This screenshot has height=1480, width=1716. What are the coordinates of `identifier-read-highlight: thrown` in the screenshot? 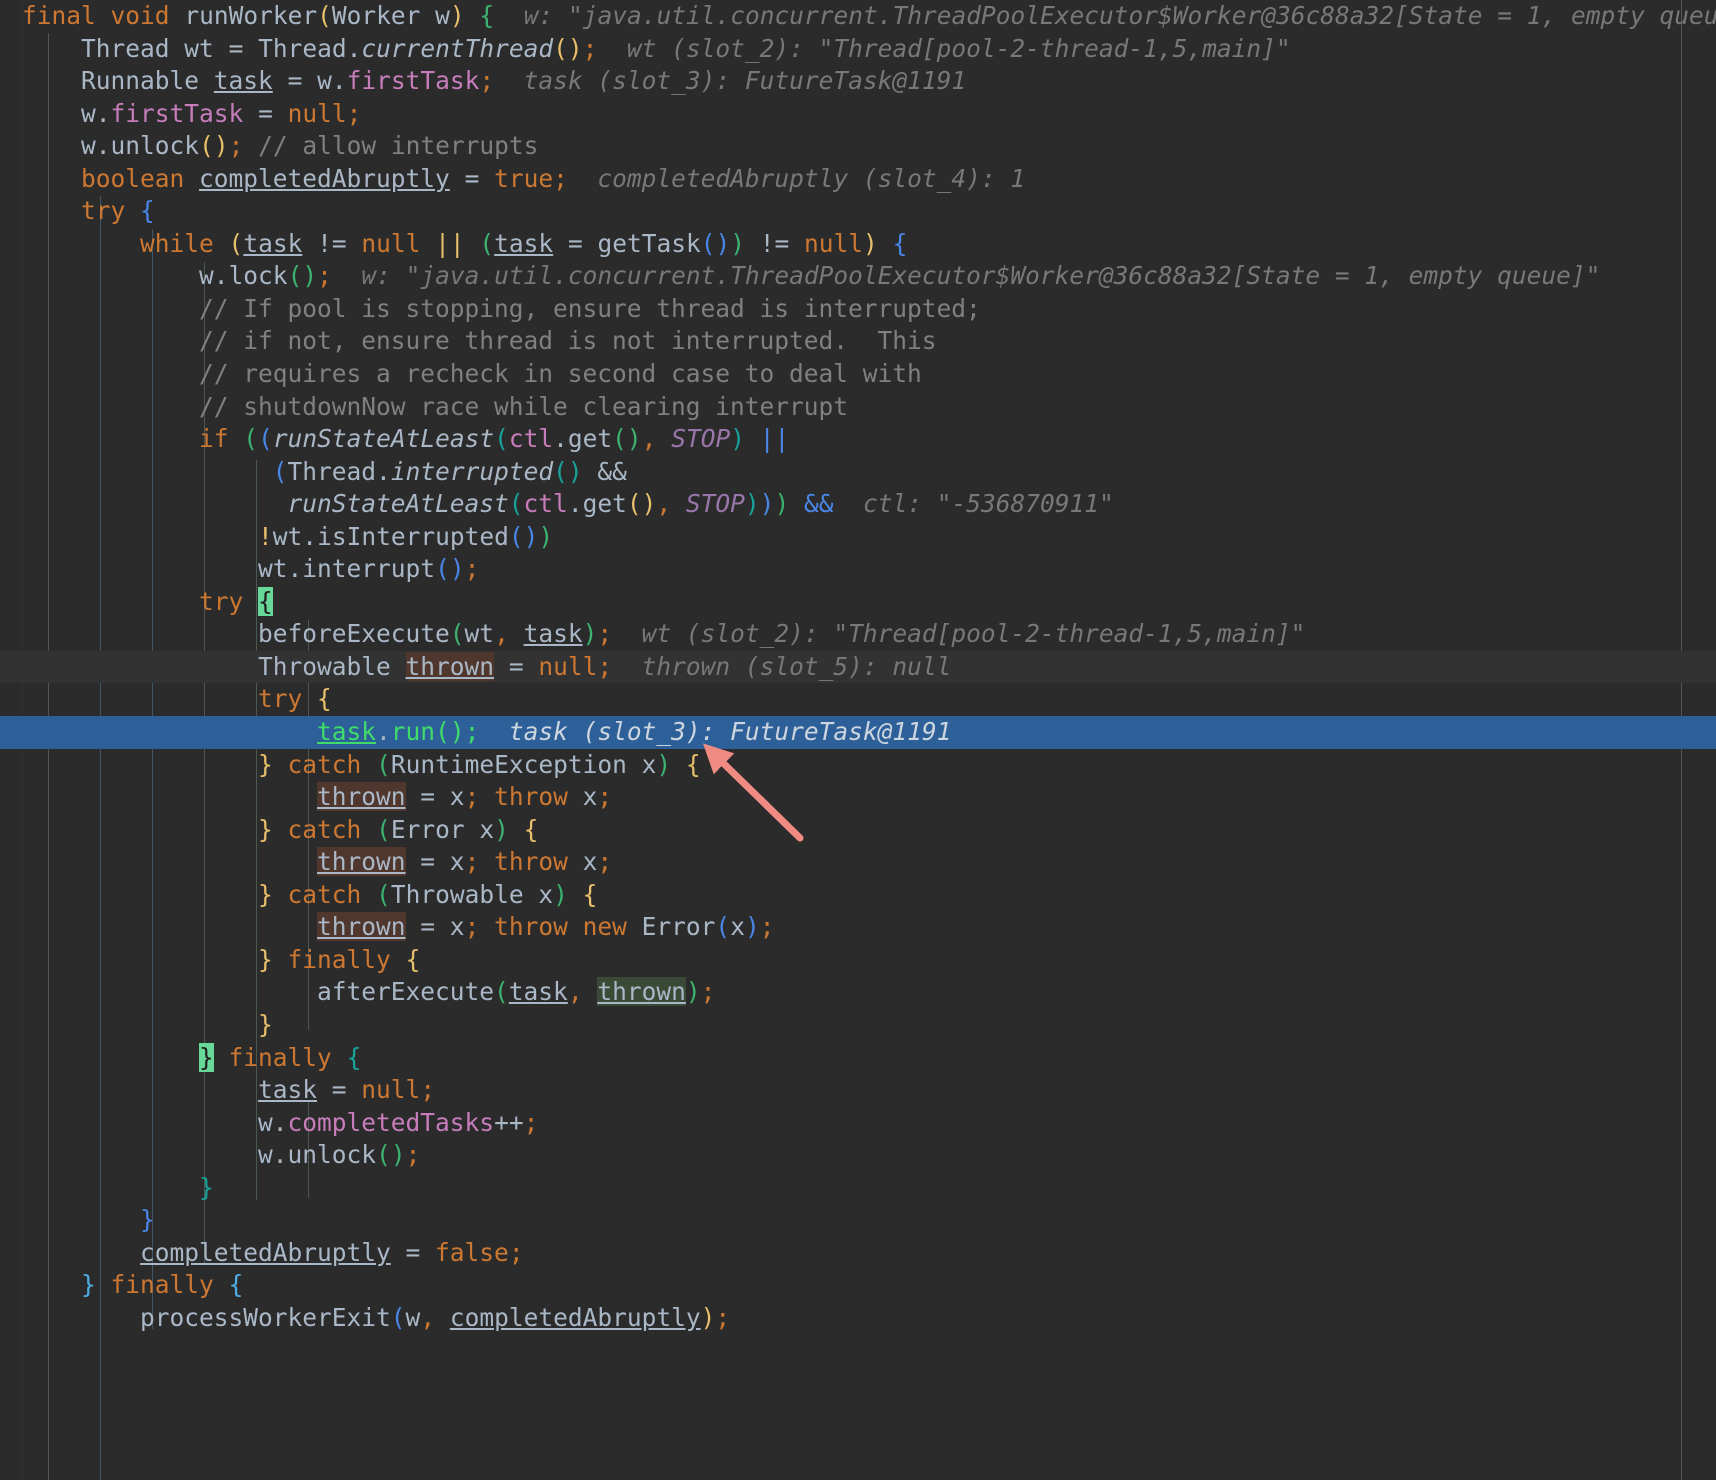 It's located at (641, 992).